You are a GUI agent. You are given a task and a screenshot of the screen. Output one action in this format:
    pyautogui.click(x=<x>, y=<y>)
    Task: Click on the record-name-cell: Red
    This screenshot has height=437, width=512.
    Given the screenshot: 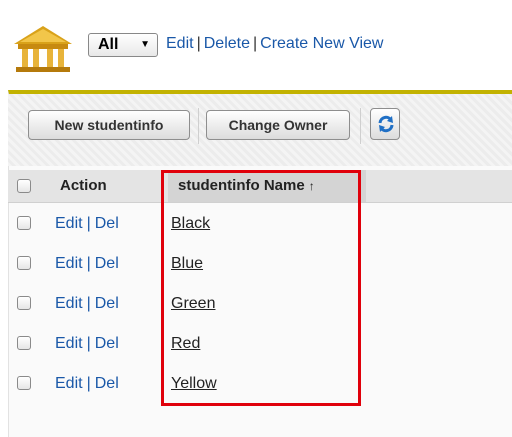 What is the action you would take?
    pyautogui.click(x=185, y=344)
    